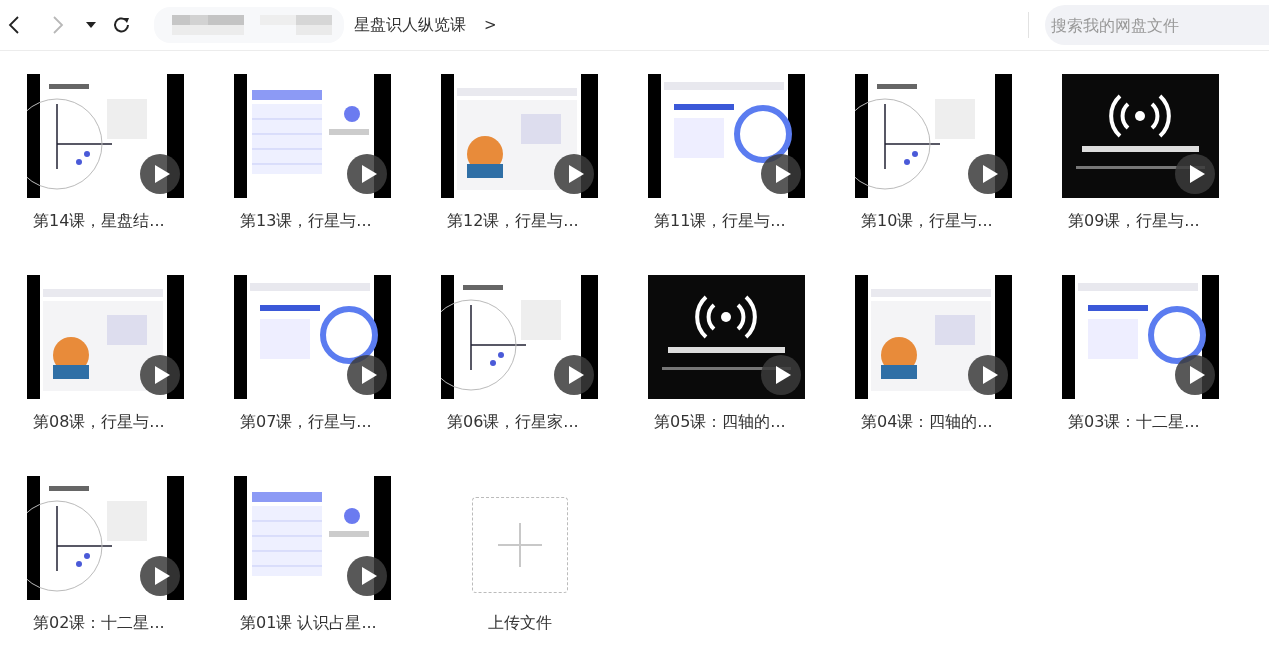 Image resolution: width=1269 pixels, height=668 pixels. What do you see at coordinates (14, 25) in the screenshot?
I see `back-icon` at bounding box center [14, 25].